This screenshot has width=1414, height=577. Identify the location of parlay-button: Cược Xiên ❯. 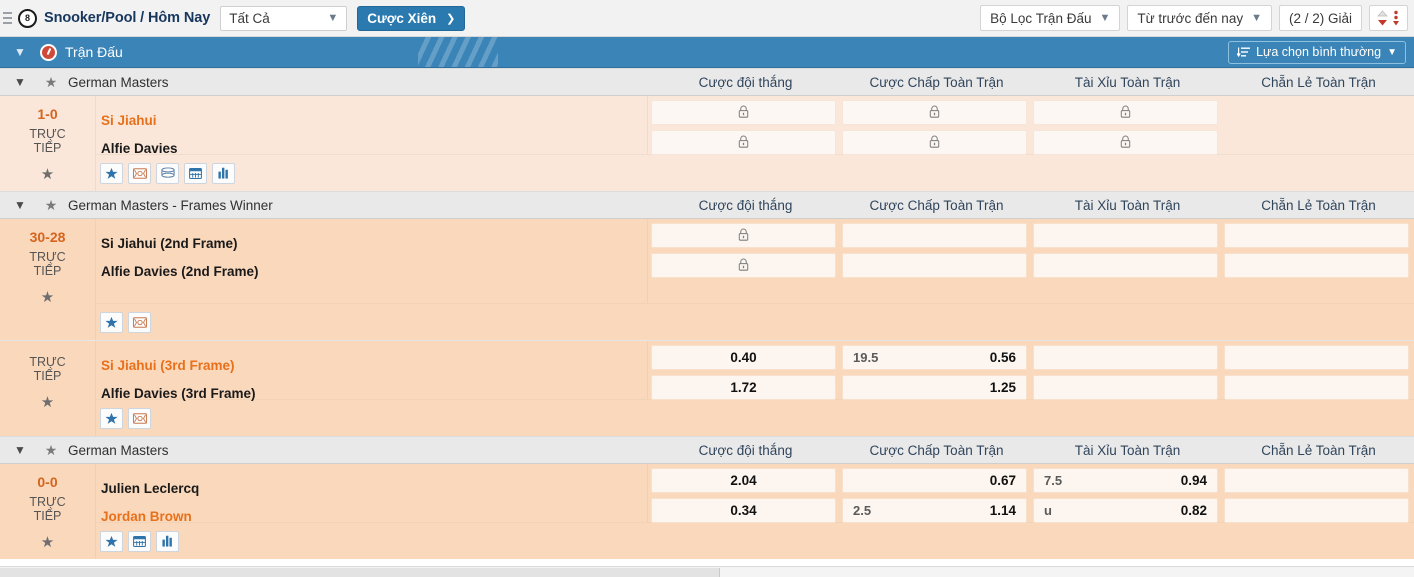
(411, 18).